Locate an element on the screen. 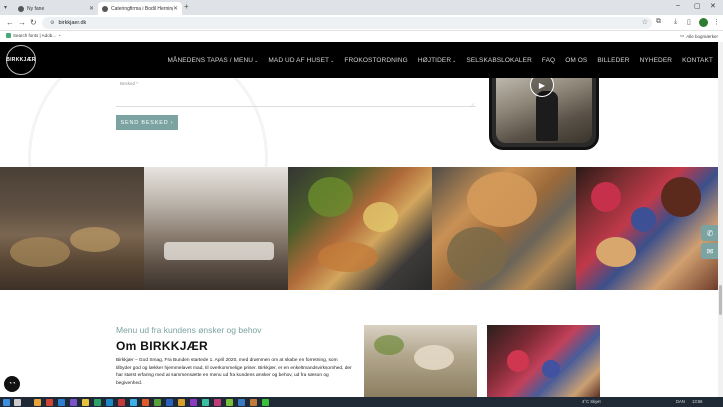 The image size is (723, 407). back-icon: ← is located at coordinates (10, 22).